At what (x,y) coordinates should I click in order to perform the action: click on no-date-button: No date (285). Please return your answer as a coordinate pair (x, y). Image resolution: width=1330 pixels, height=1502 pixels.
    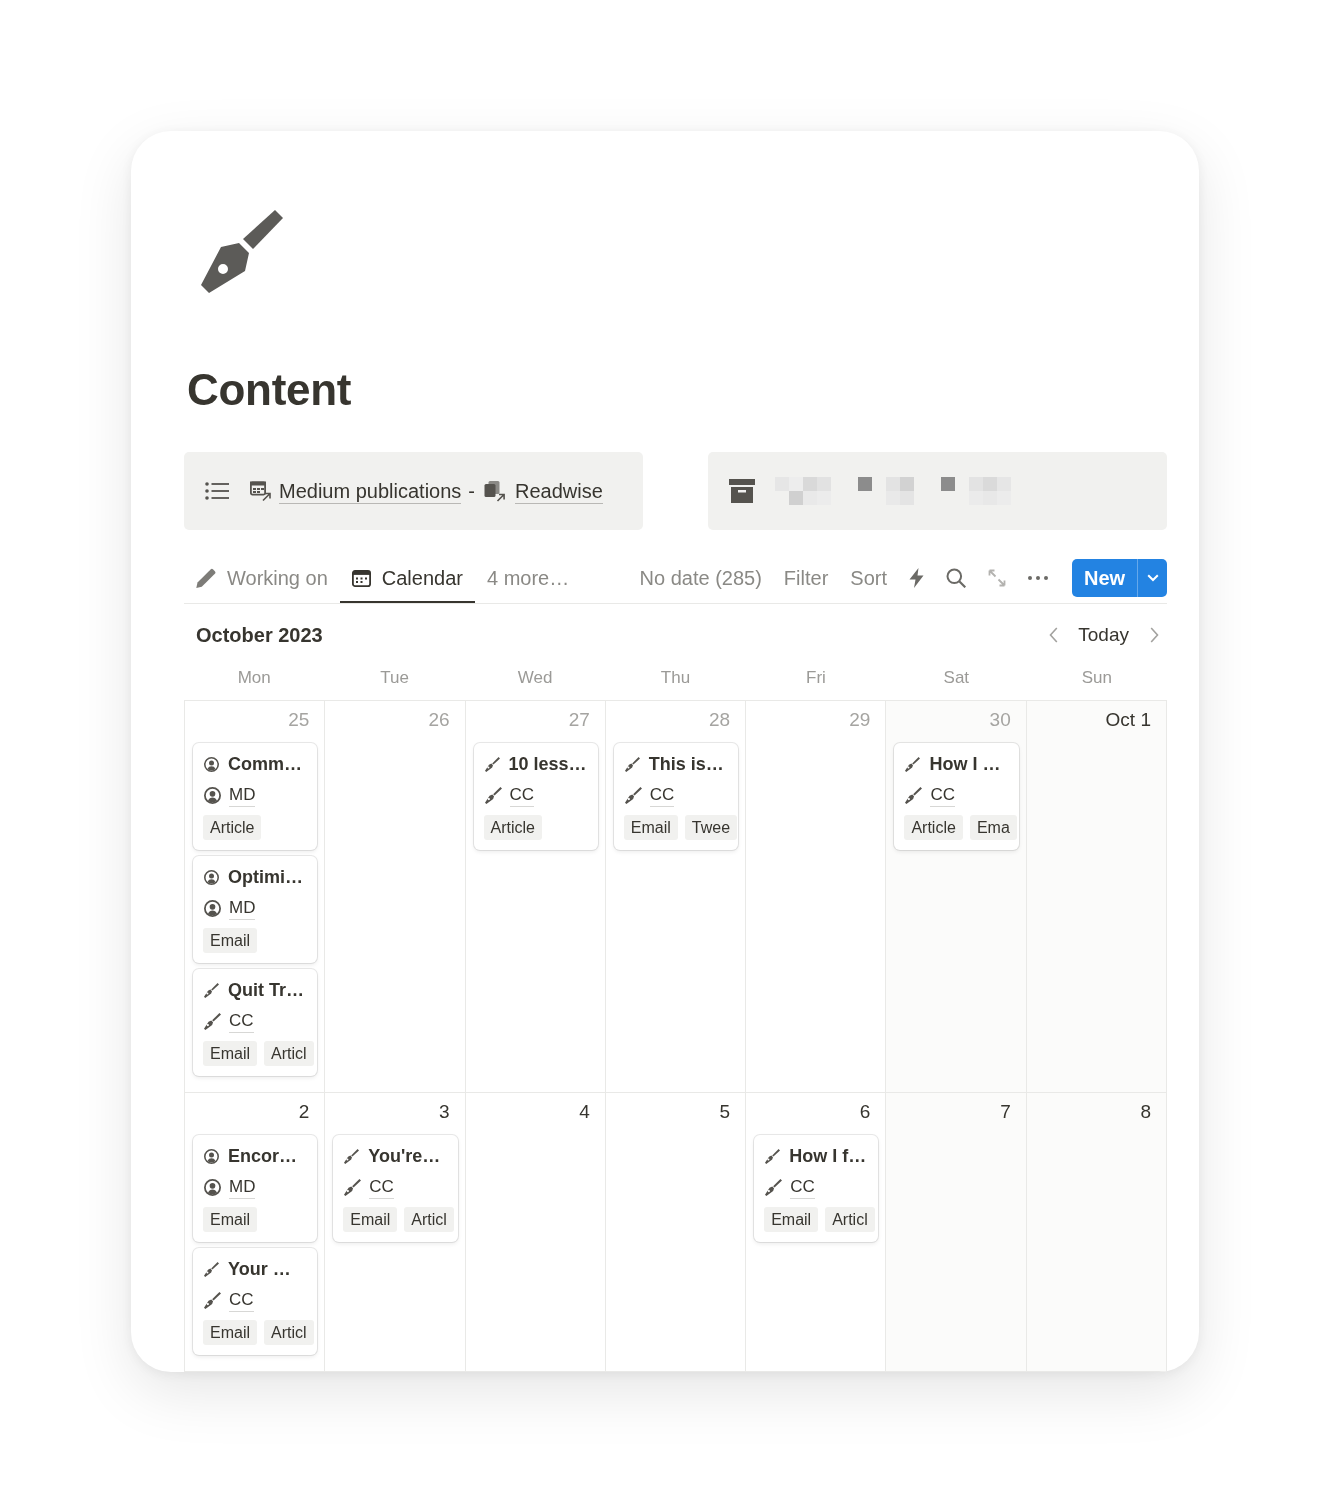
    Looking at the image, I should click on (700, 578).